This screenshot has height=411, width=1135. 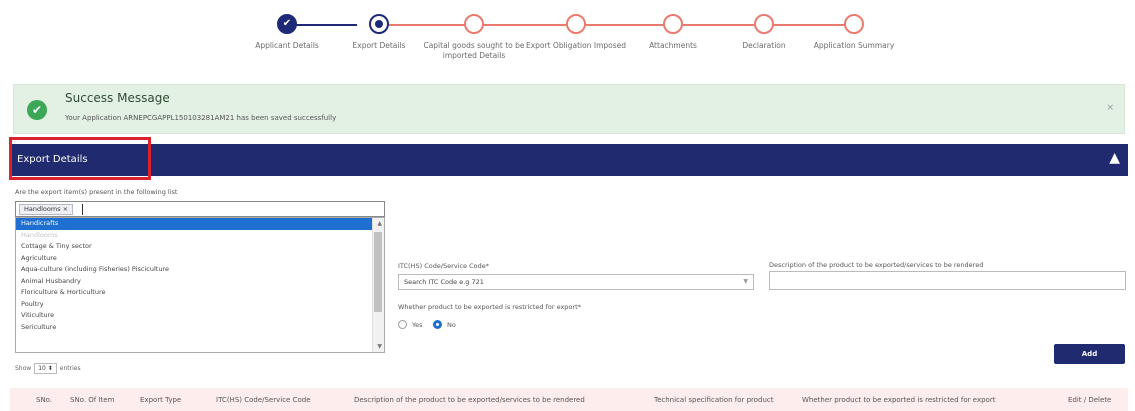 I want to click on radio-no: No, so click(x=444, y=324).